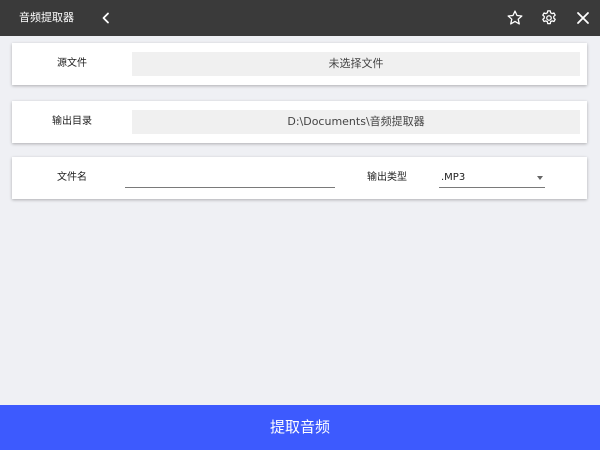  What do you see at coordinates (46, 17) in the screenshot?
I see `app-title: 音频提取器` at bounding box center [46, 17].